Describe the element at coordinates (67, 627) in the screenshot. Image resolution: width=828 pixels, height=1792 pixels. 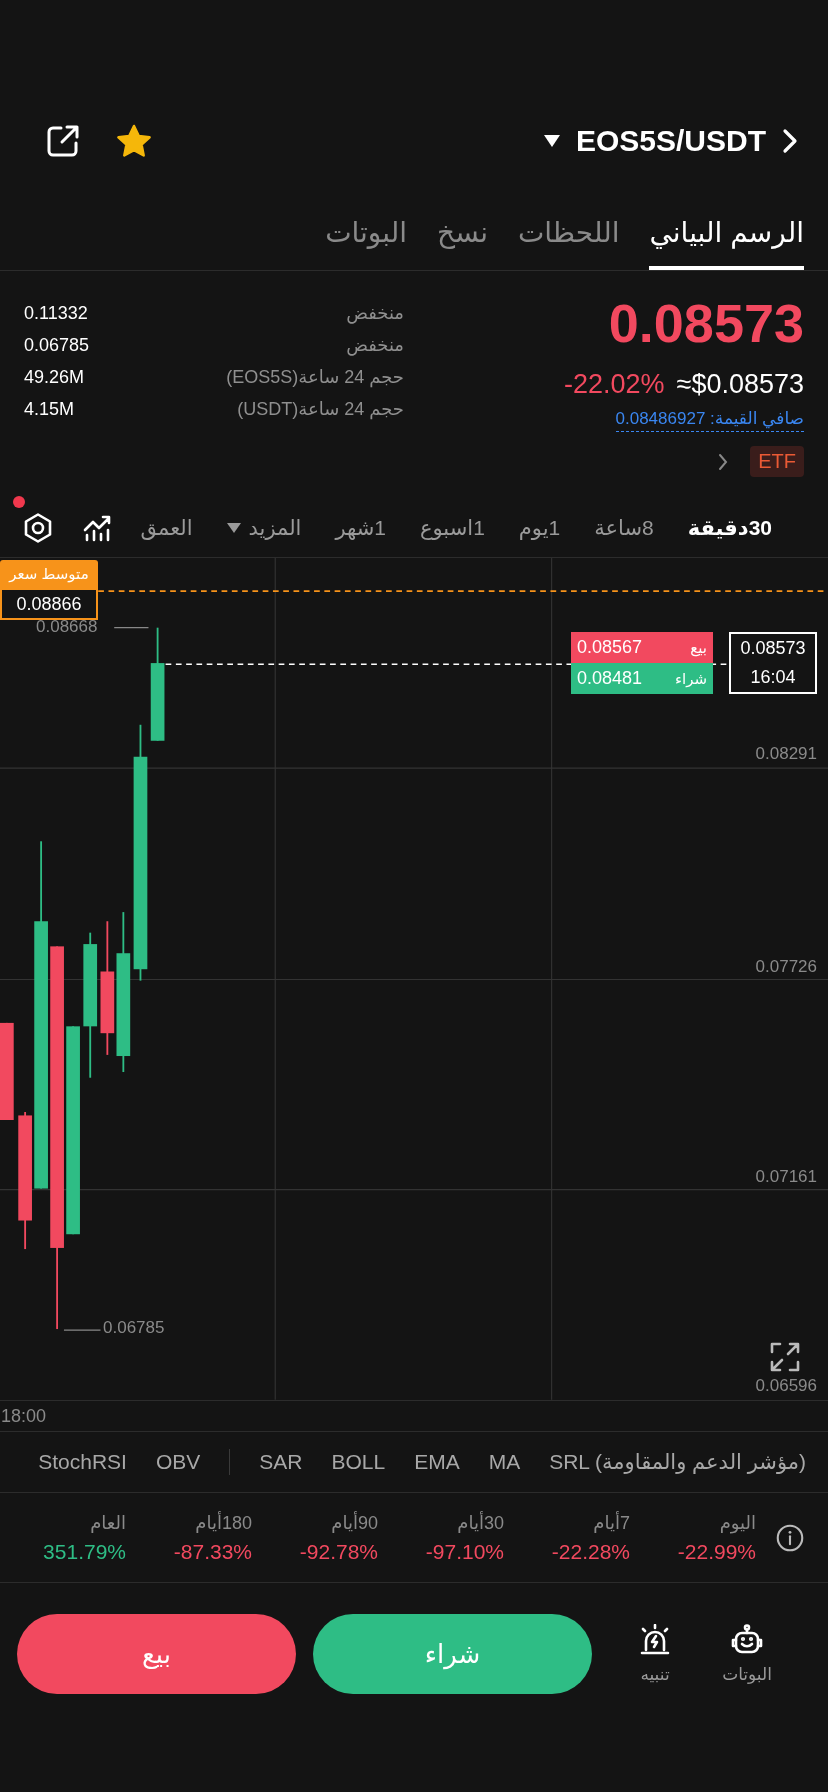
I see `high-price-label: 0.08668` at that location.